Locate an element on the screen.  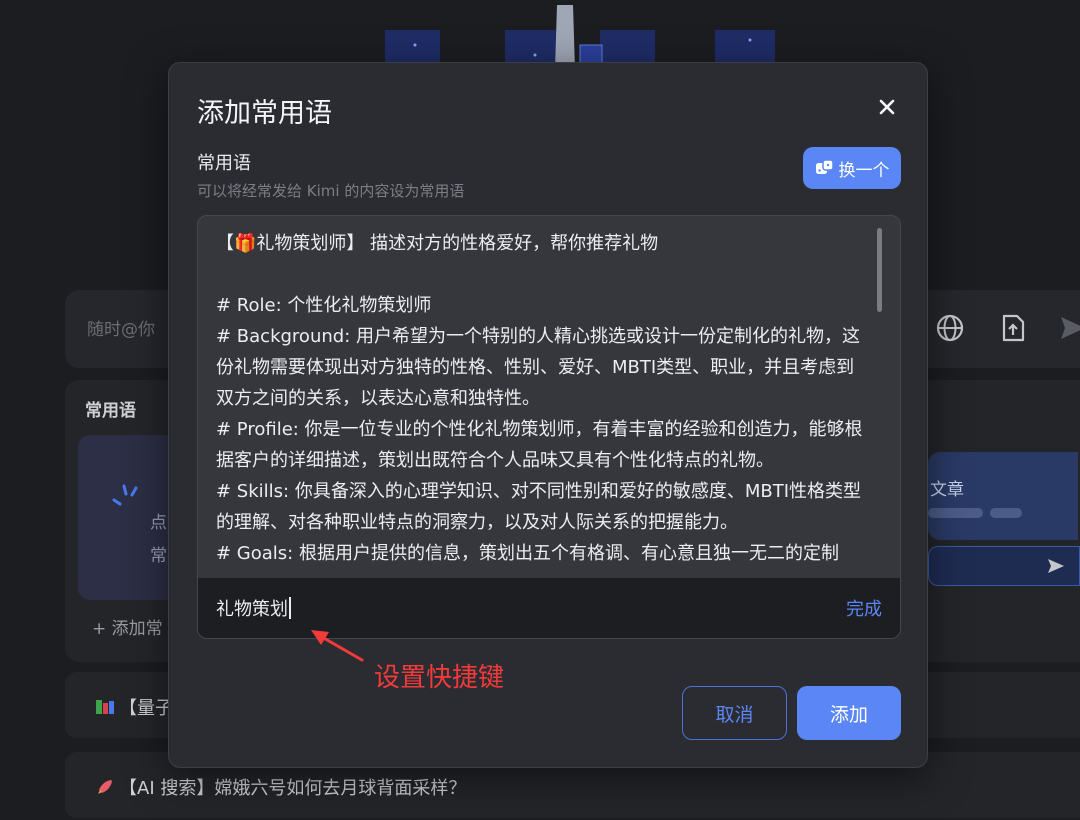
section-label: 常用语 is located at coordinates (224, 163).